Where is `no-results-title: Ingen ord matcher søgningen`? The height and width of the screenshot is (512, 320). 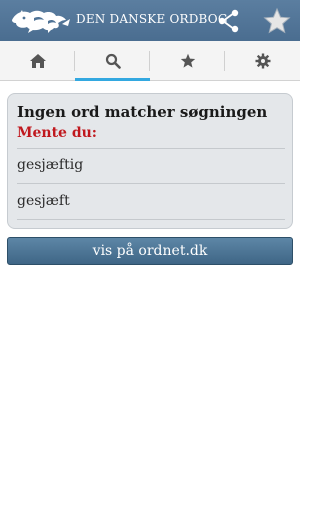 no-results-title: Ingen ord matcher søgningen is located at coordinates (142, 112).